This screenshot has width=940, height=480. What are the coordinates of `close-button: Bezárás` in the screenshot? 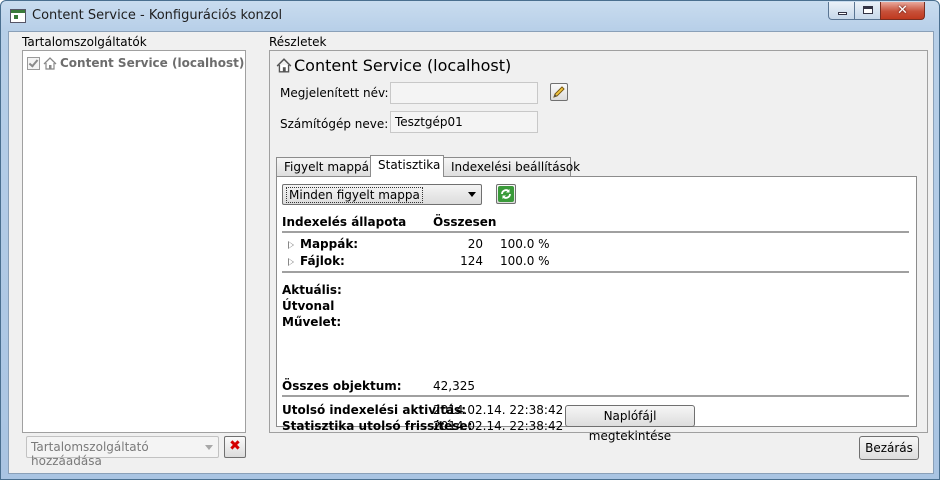 It's located at (889, 448).